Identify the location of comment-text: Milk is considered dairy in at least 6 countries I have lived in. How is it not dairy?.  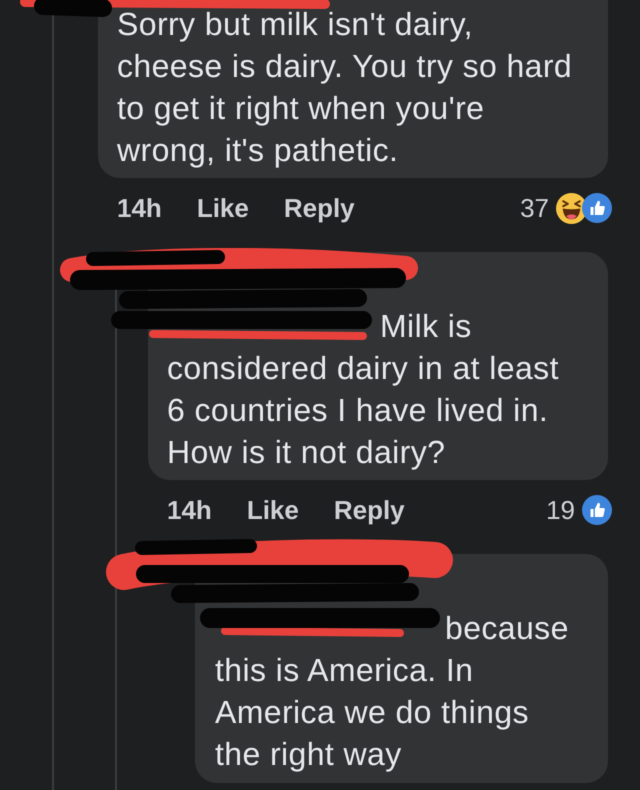
(363, 389).